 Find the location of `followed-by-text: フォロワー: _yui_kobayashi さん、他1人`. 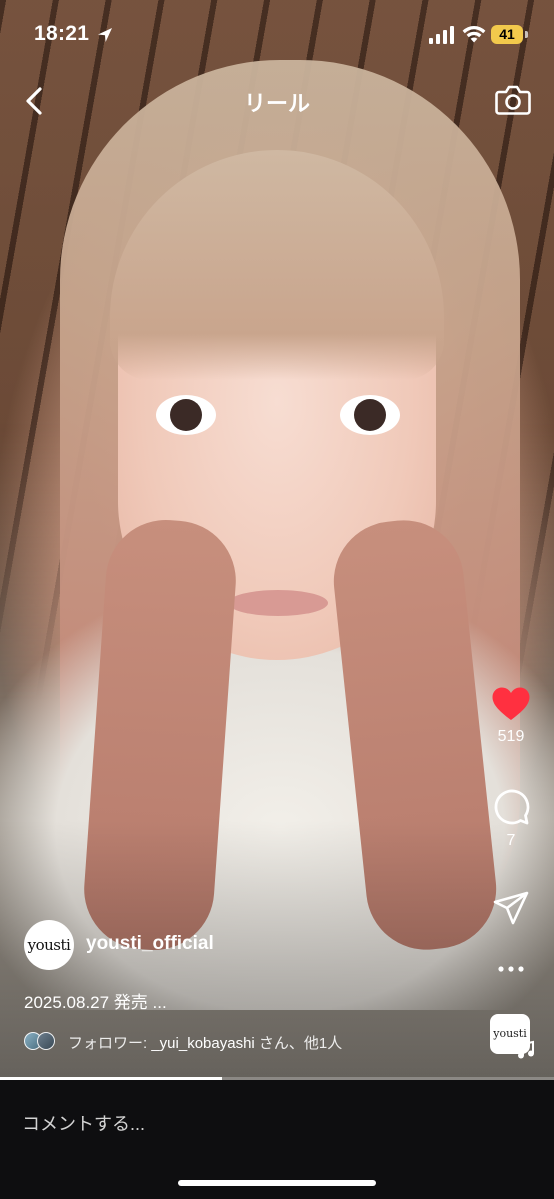

followed-by-text: フォロワー: _yui_kobayashi さん、他1人 is located at coordinates (205, 1042).